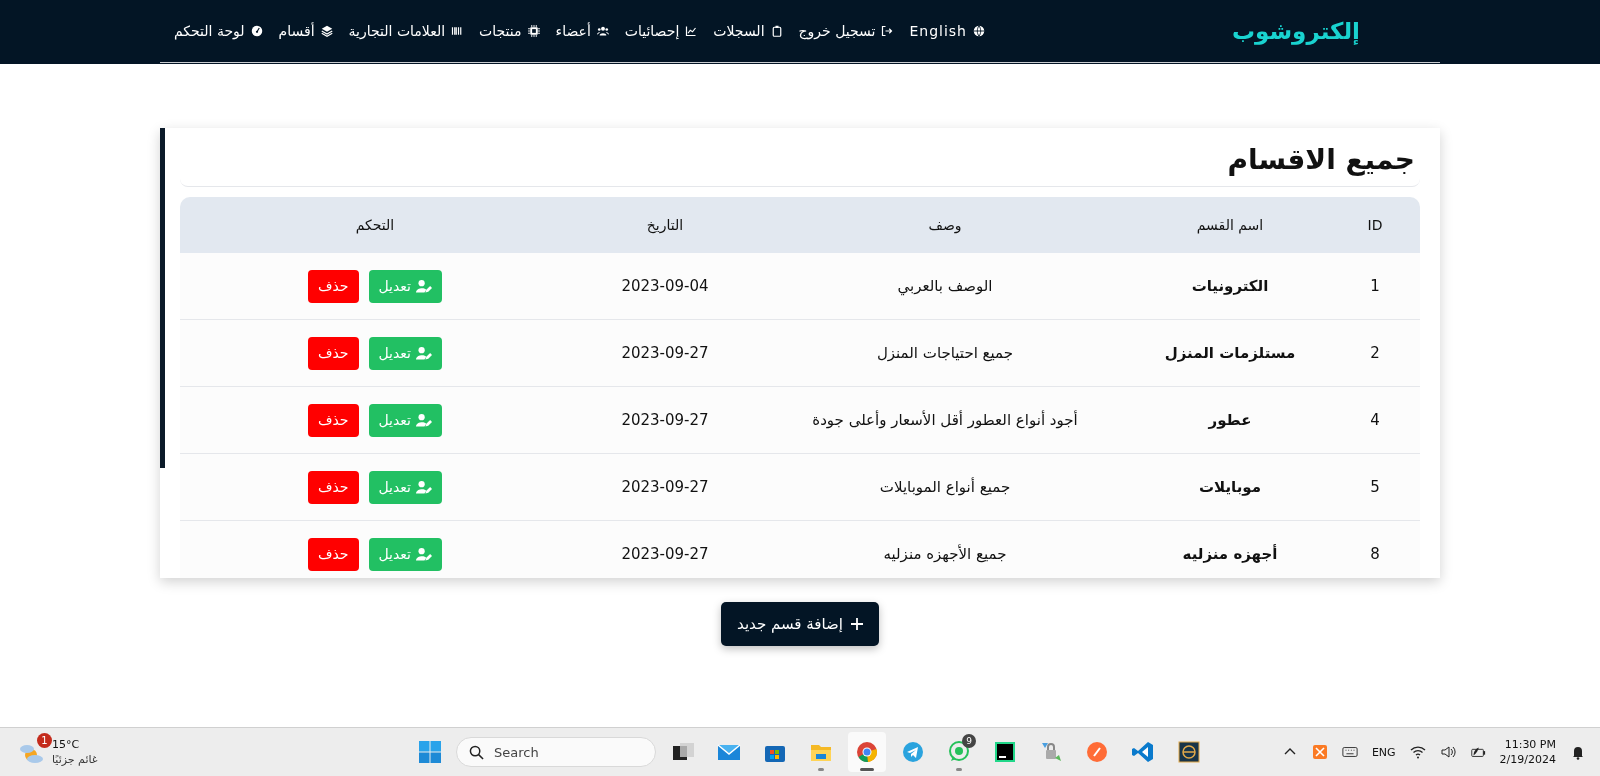  What do you see at coordinates (533, 31) in the screenshot?
I see `chip-icon` at bounding box center [533, 31].